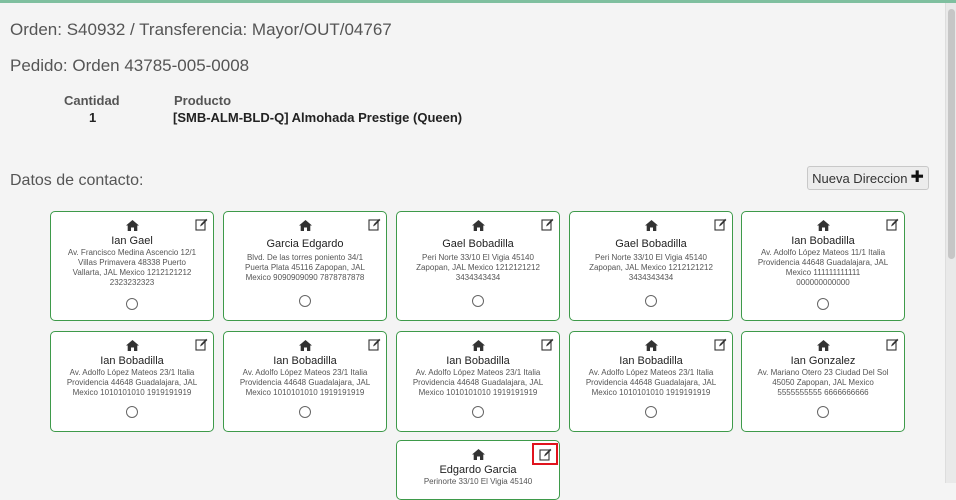 This screenshot has width=956, height=500. Describe the element at coordinates (823, 361) in the screenshot. I see `card-name: Ian Gonzalez` at that location.